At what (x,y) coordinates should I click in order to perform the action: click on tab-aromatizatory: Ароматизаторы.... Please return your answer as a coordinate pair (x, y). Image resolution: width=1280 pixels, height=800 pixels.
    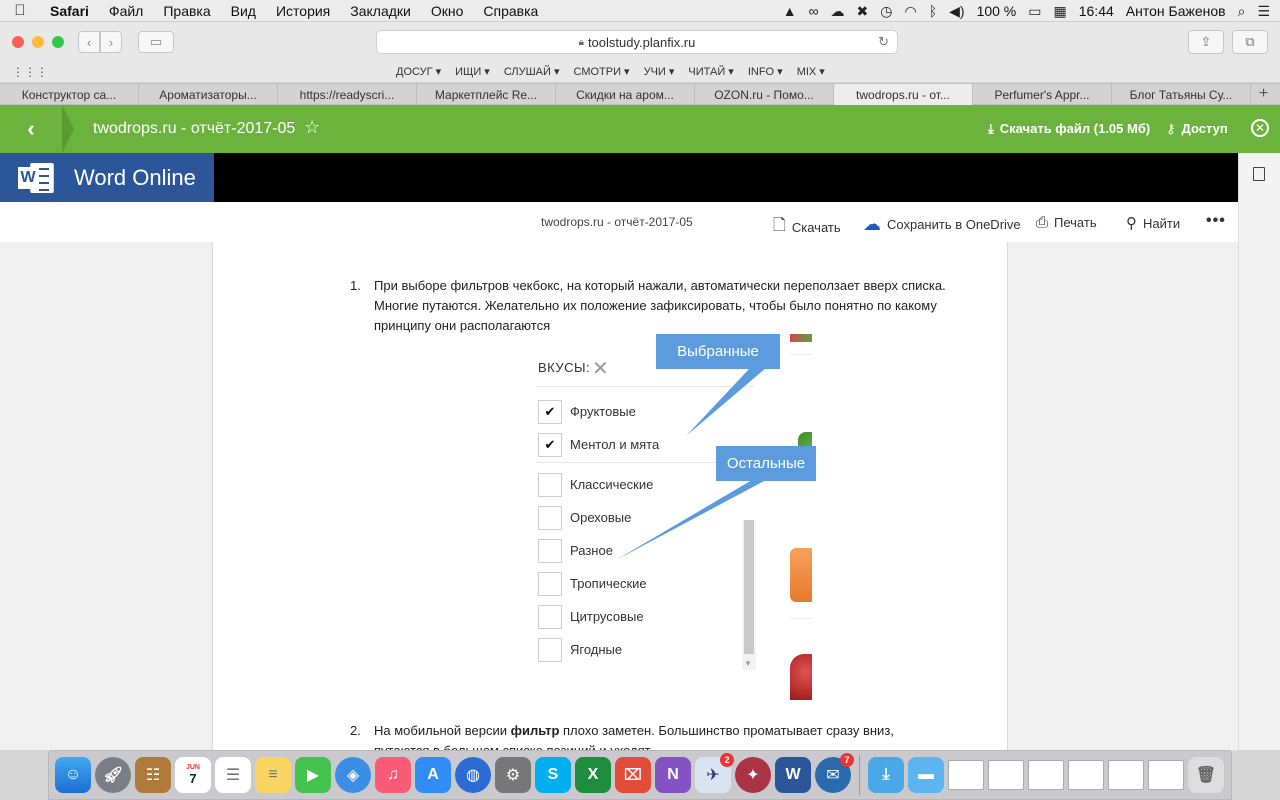
    Looking at the image, I should click on (208, 94).